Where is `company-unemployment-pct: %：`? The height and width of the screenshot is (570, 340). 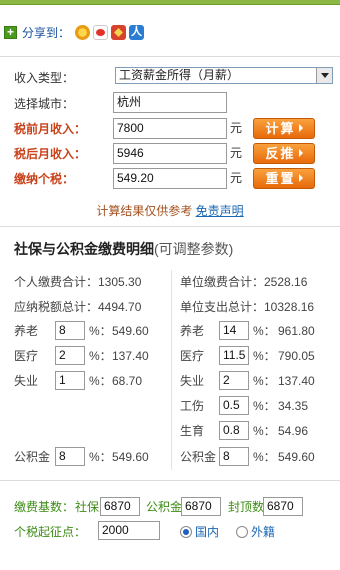 company-unemployment-pct: %： is located at coordinates (264, 381).